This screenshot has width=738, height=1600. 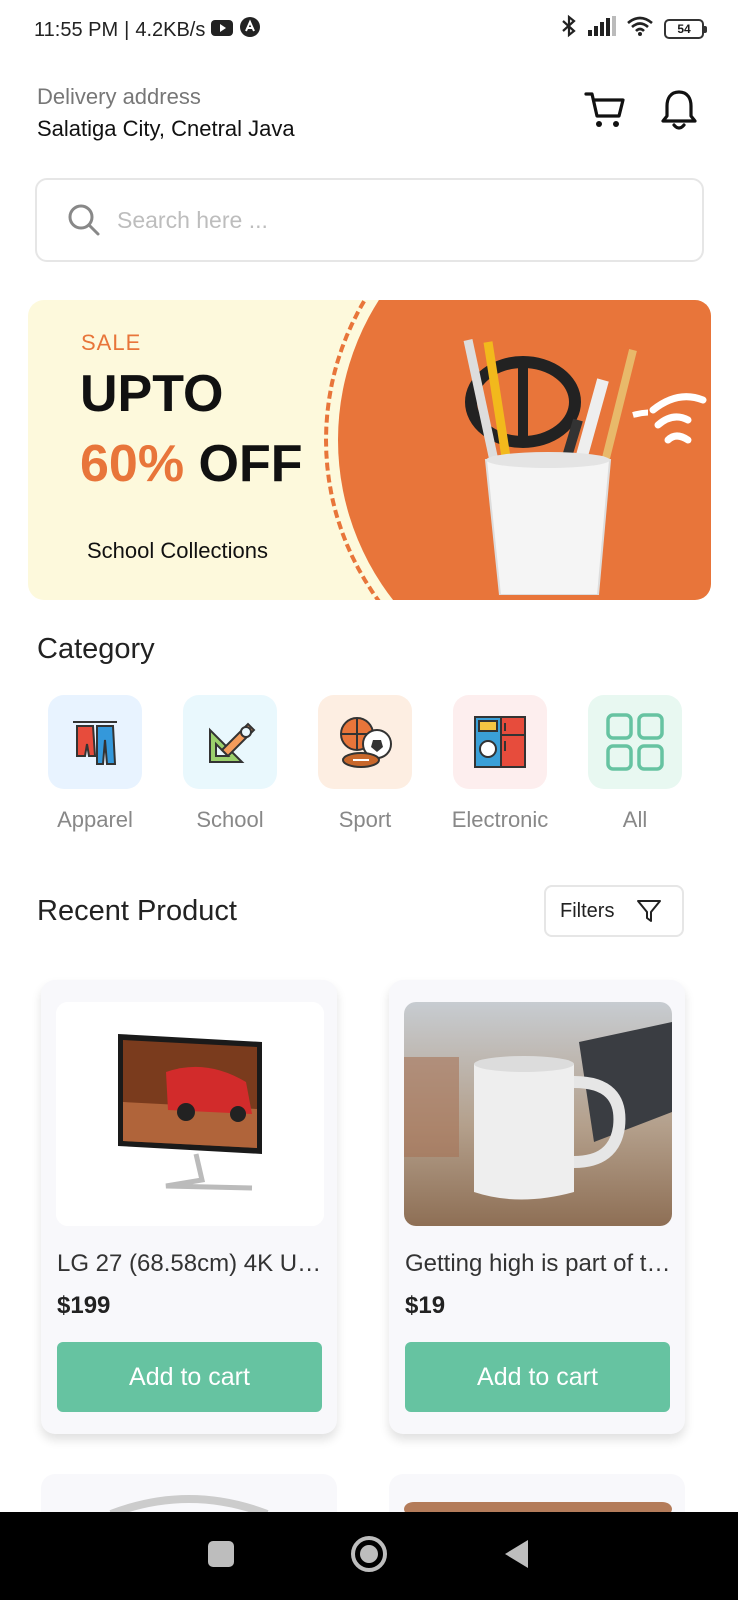 What do you see at coordinates (369, 30) in the screenshot?
I see `status-bar: 11:55 PM | 4.2KB/s 54` at bounding box center [369, 30].